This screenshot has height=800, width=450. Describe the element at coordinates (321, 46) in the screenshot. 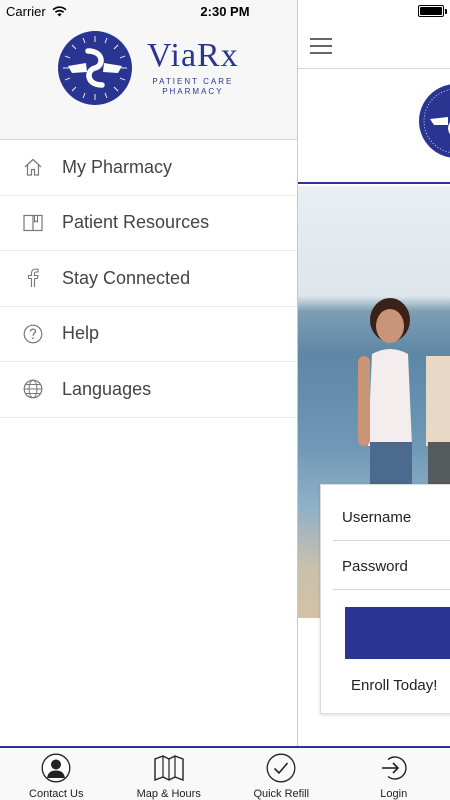

I see `hamburger-menu-icon` at that location.